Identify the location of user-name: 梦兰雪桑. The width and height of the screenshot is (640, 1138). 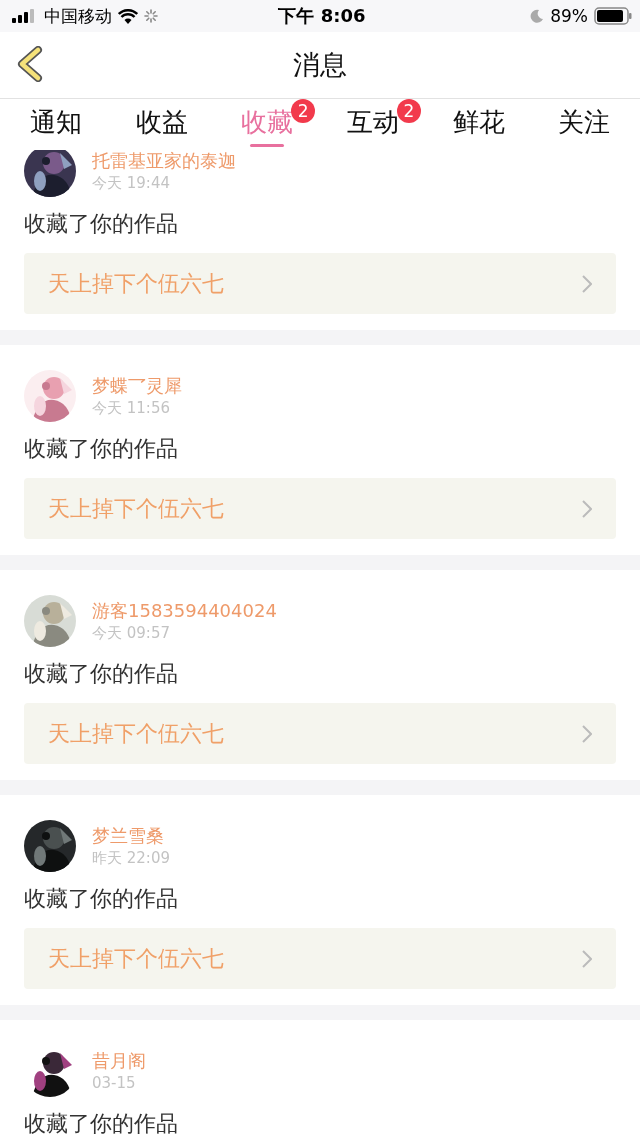
(131, 836).